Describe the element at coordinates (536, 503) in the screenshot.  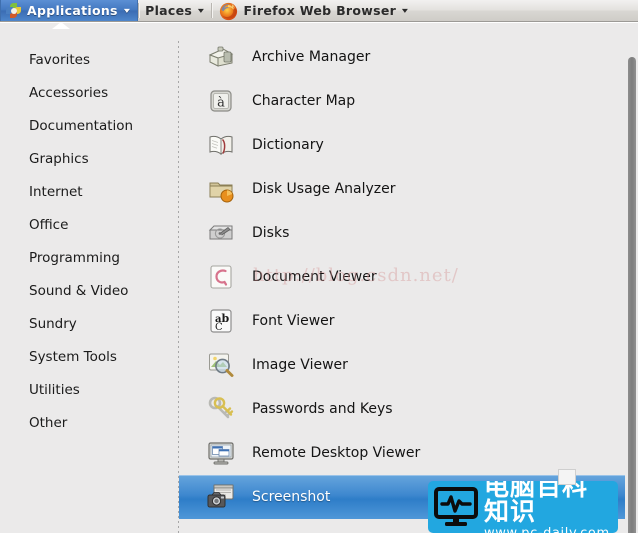
I see `logo-title: 电脑百科知识` at that location.